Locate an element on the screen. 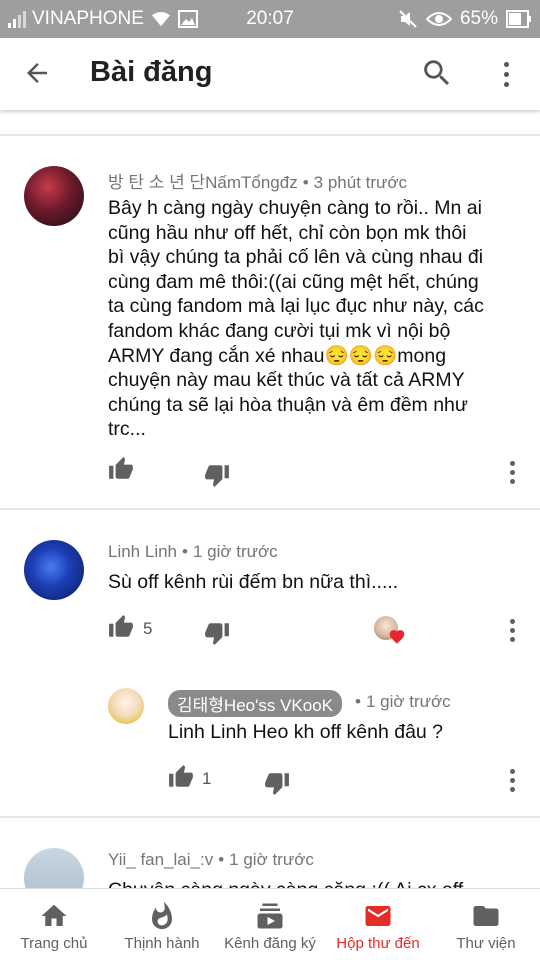 This screenshot has width=540, height=960. nav-home: Trang chủ is located at coordinates (54, 924).